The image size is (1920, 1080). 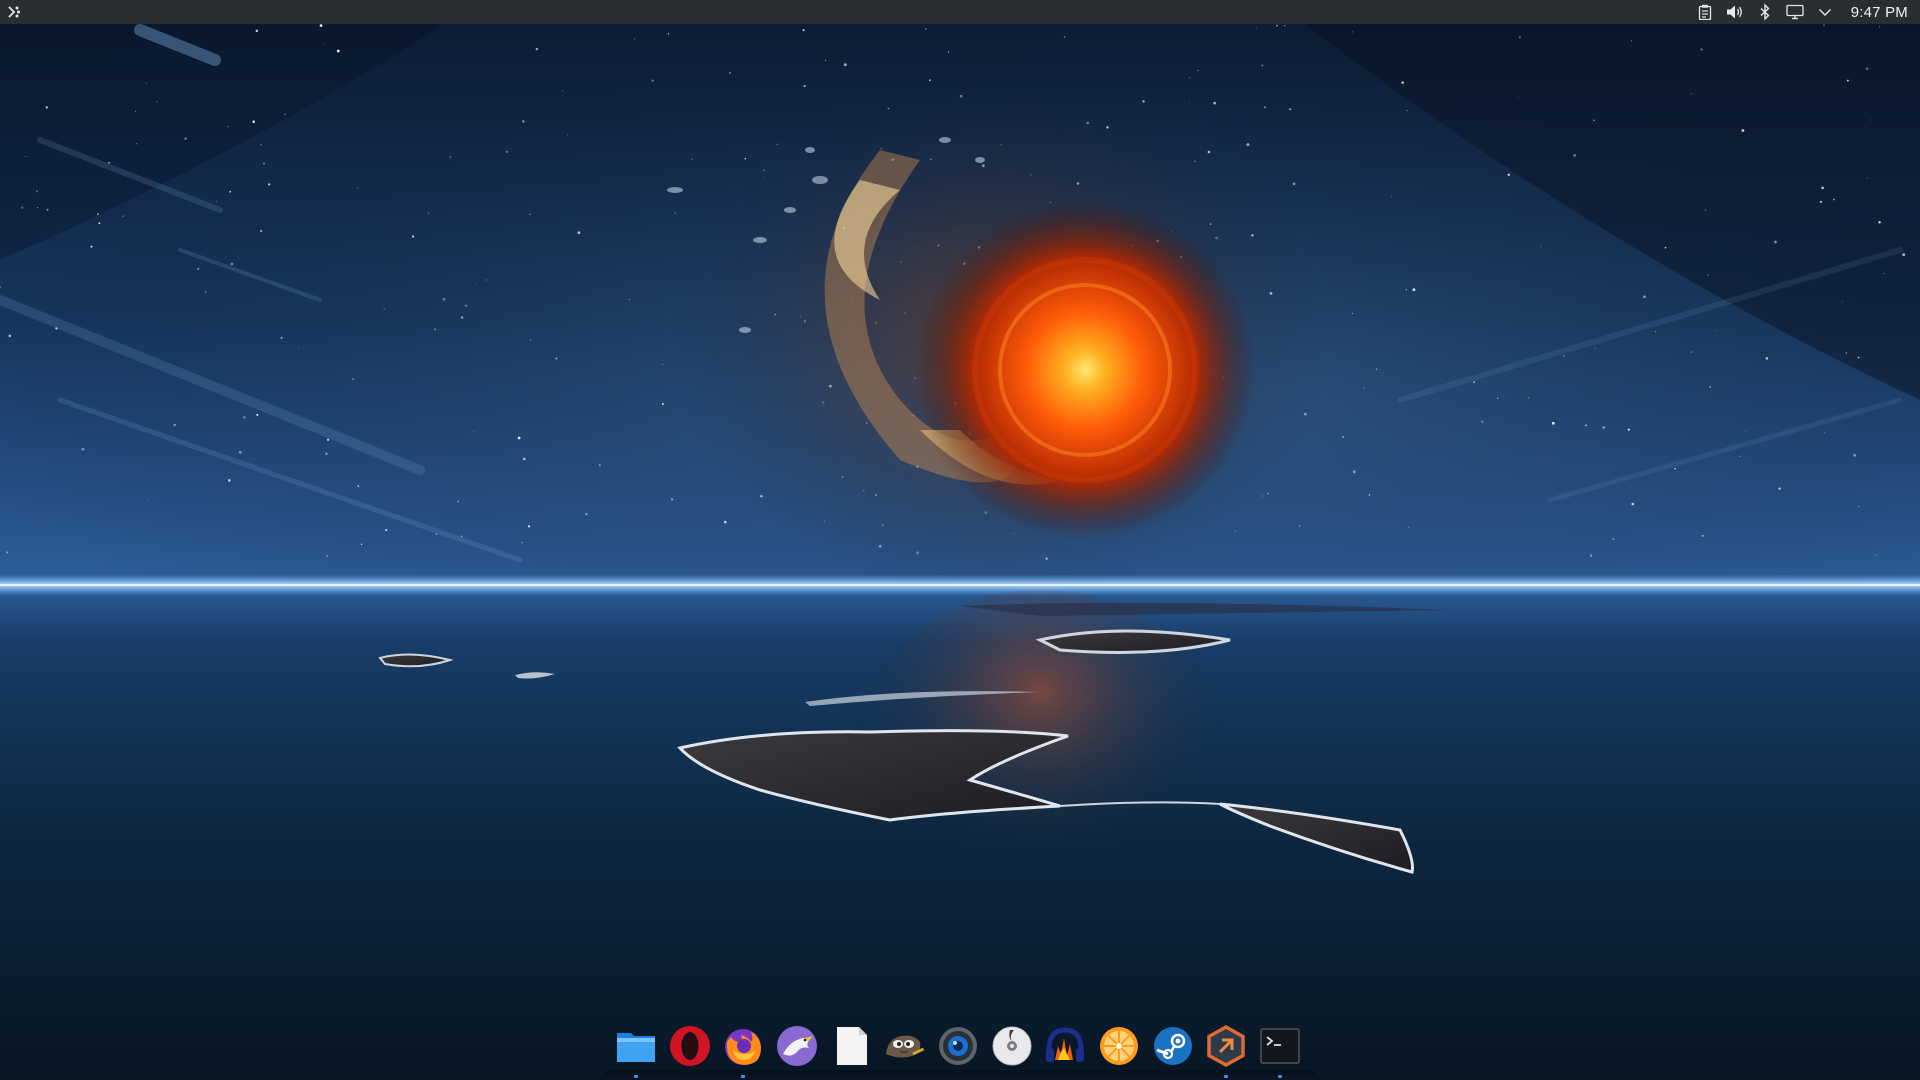 What do you see at coordinates (1012, 1046) in the screenshot?
I see `disc-burner-icon` at bounding box center [1012, 1046].